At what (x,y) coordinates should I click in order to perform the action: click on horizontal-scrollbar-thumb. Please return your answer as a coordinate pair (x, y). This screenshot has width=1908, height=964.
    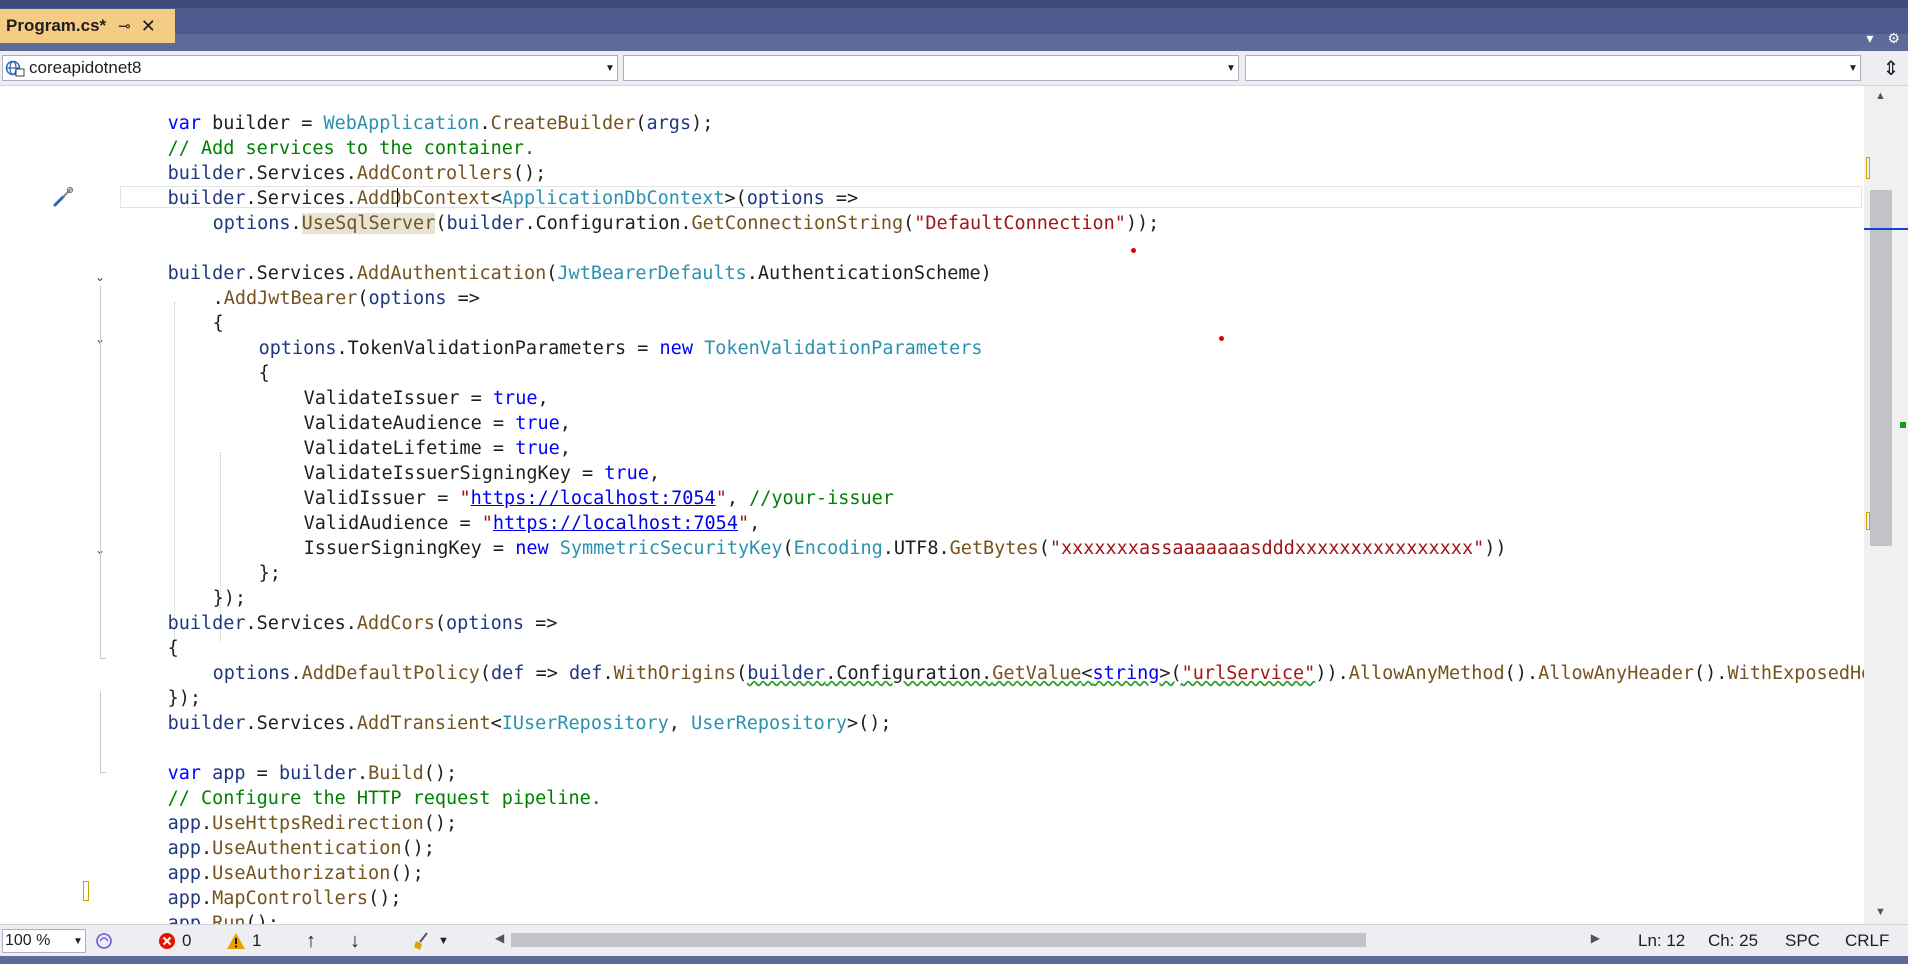
    Looking at the image, I should click on (938, 940).